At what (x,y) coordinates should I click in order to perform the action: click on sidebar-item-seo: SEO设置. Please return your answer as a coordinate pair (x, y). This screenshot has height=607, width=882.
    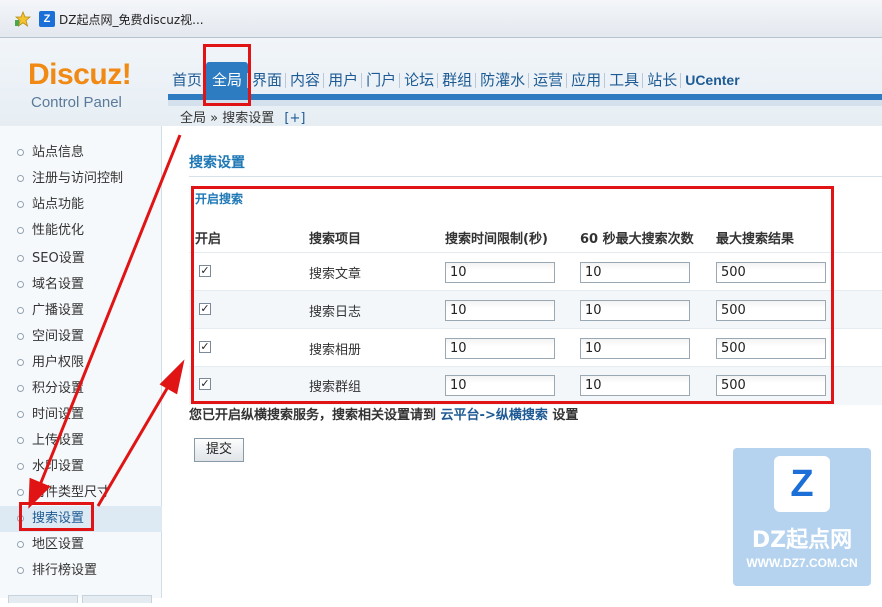
    Looking at the image, I should click on (81, 259).